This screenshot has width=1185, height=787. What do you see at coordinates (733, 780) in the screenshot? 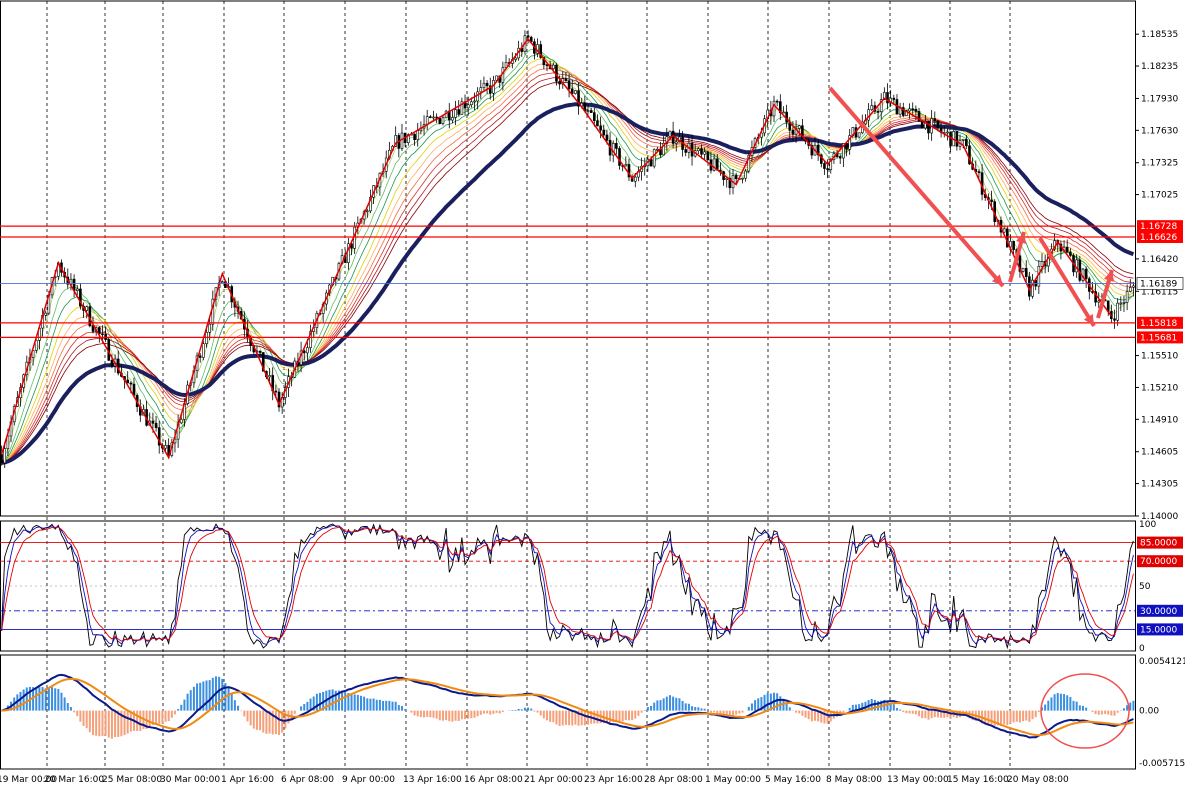
I see `x-tick-label: 1 May 00:00` at bounding box center [733, 780].